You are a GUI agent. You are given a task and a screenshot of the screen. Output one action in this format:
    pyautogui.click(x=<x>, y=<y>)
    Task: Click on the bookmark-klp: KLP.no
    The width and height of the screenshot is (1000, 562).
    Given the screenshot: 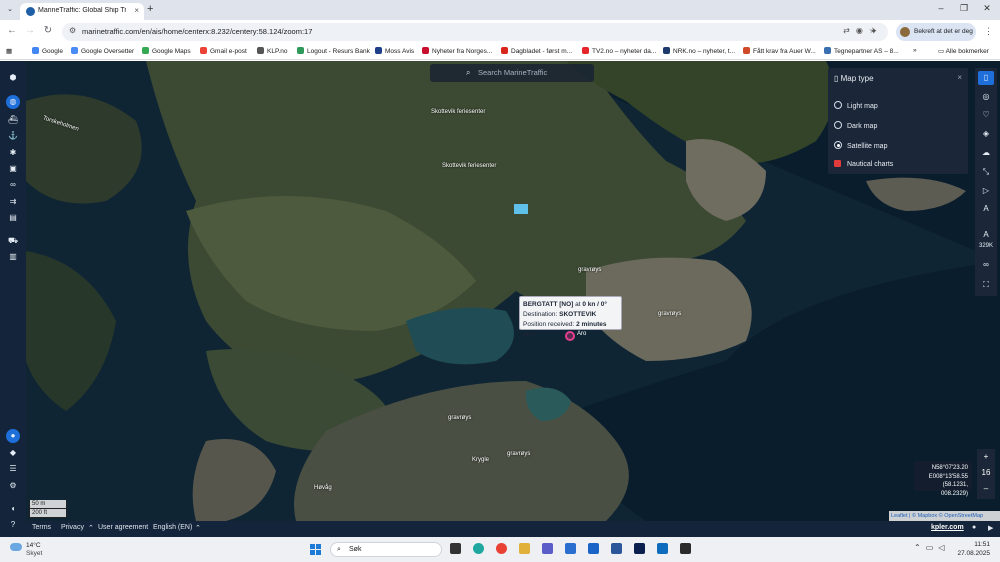 What is the action you would take?
    pyautogui.click(x=272, y=51)
    